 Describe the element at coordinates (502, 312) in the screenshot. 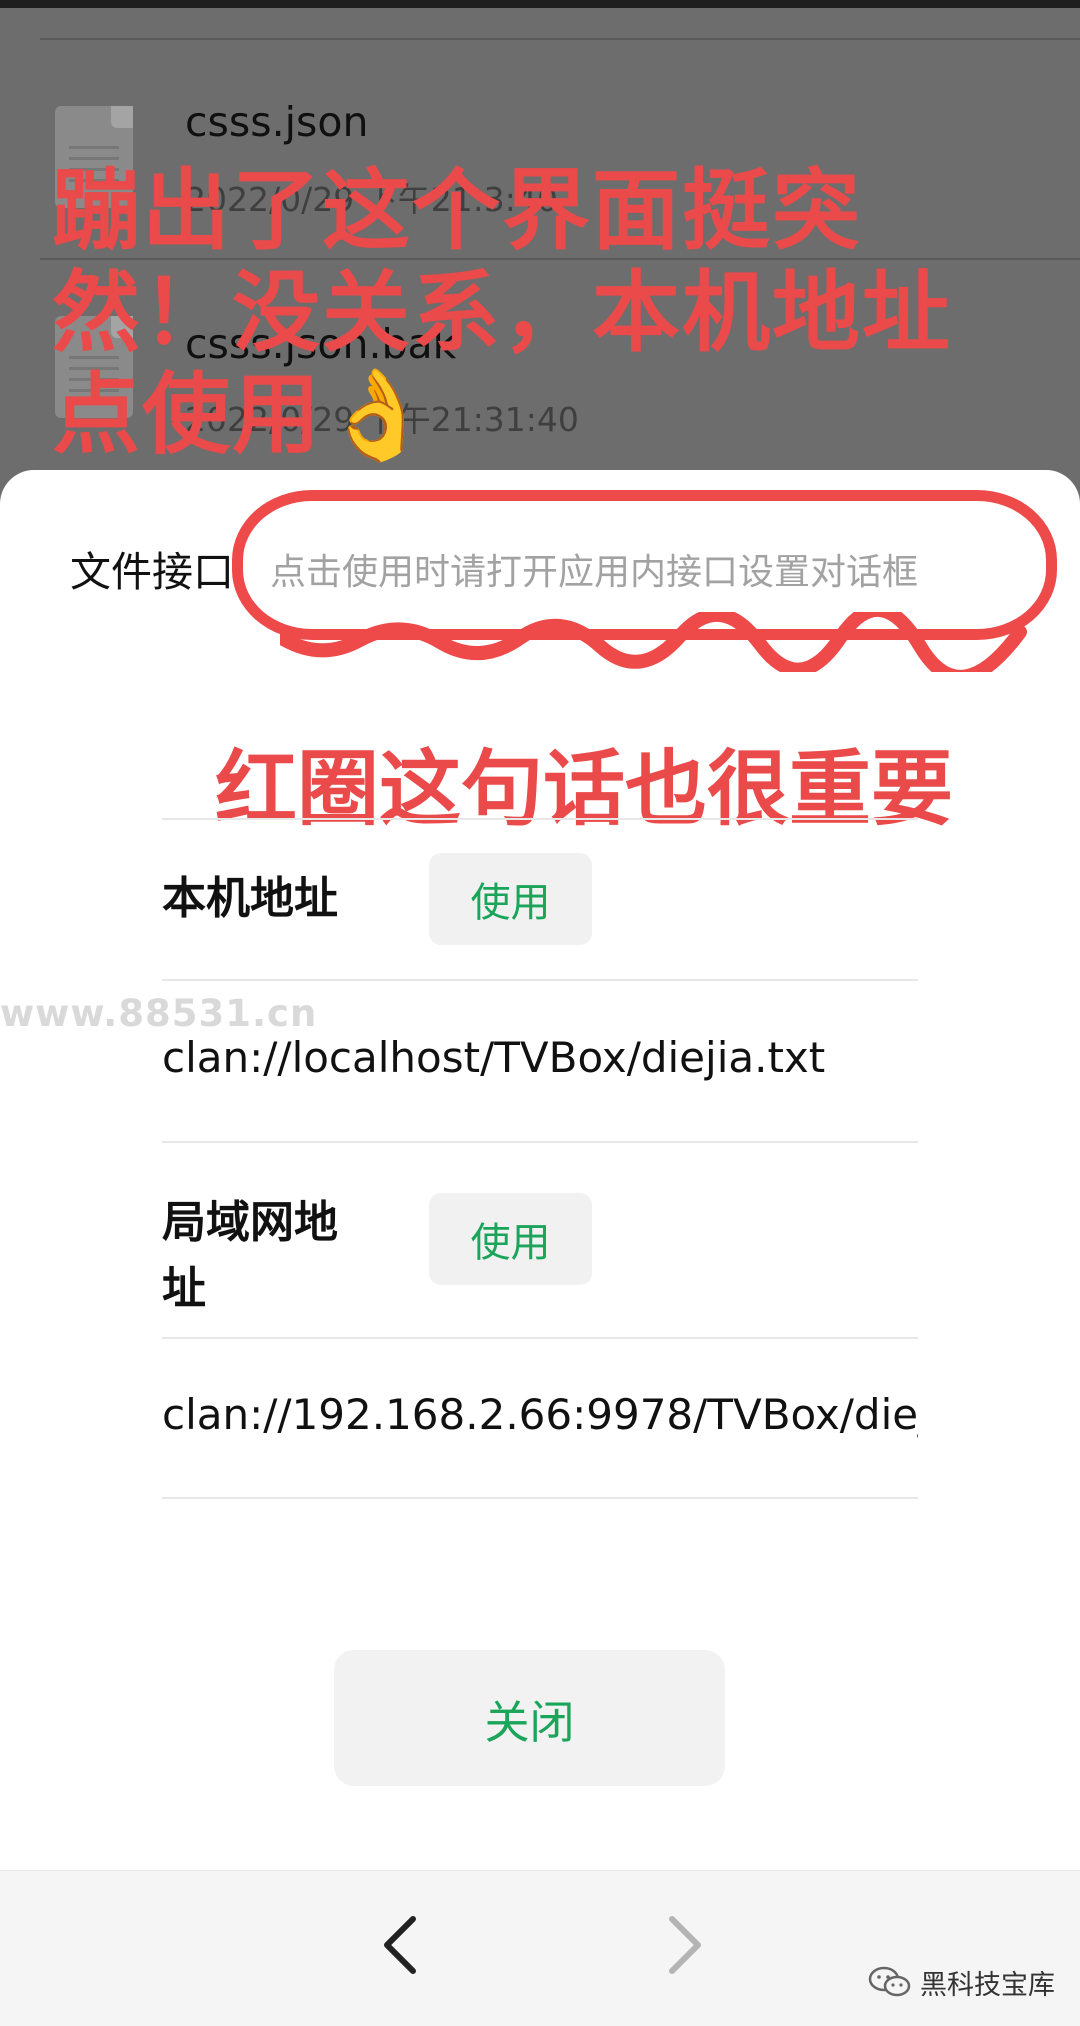

I see `annotation-line: 然！没关系，本机地址` at that location.